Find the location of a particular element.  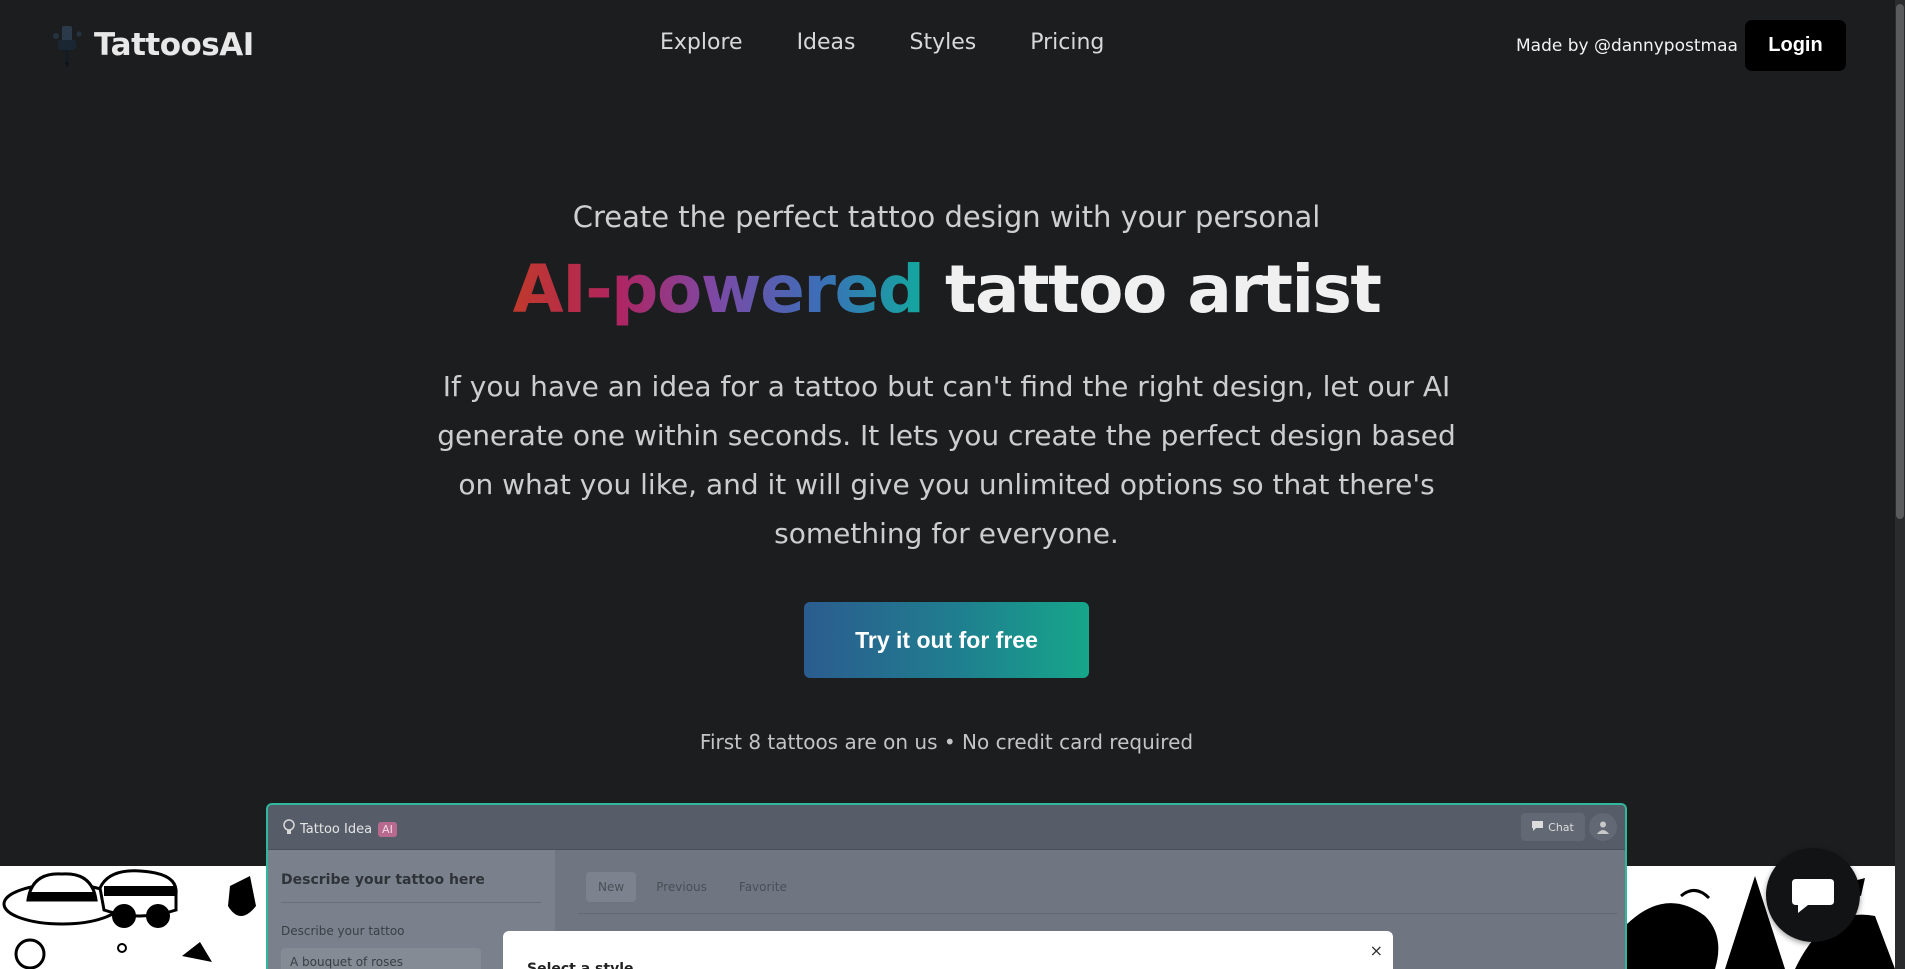

ai-badge: AI is located at coordinates (387, 829).